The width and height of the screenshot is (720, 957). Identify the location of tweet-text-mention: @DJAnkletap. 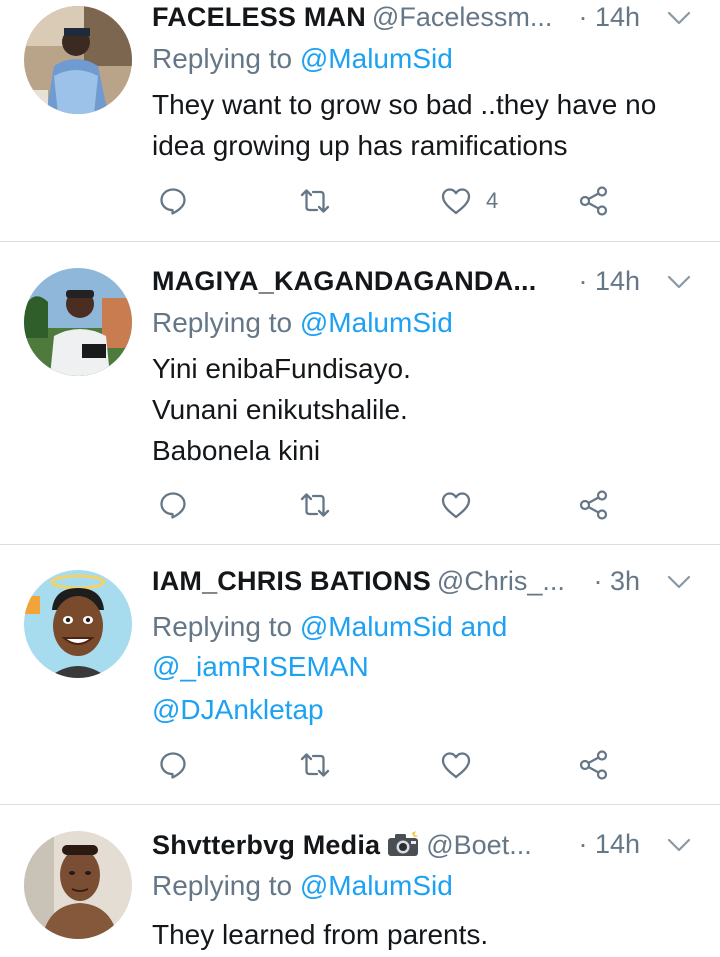
(424, 709).